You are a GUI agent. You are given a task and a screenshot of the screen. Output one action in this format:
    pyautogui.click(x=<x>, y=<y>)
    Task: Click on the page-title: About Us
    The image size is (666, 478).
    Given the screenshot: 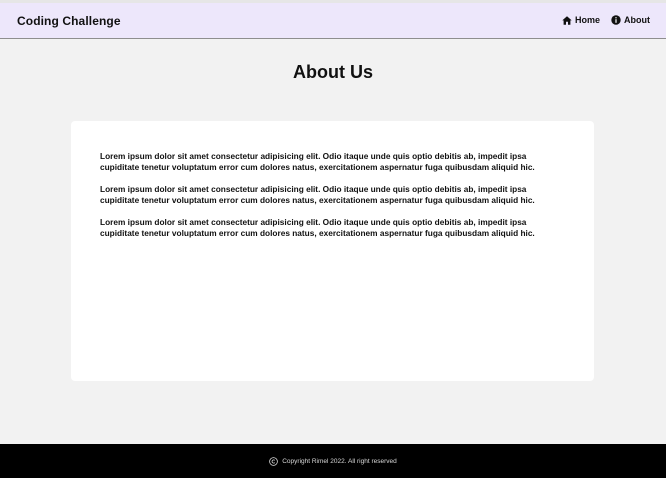 What is the action you would take?
    pyautogui.click(x=333, y=72)
    